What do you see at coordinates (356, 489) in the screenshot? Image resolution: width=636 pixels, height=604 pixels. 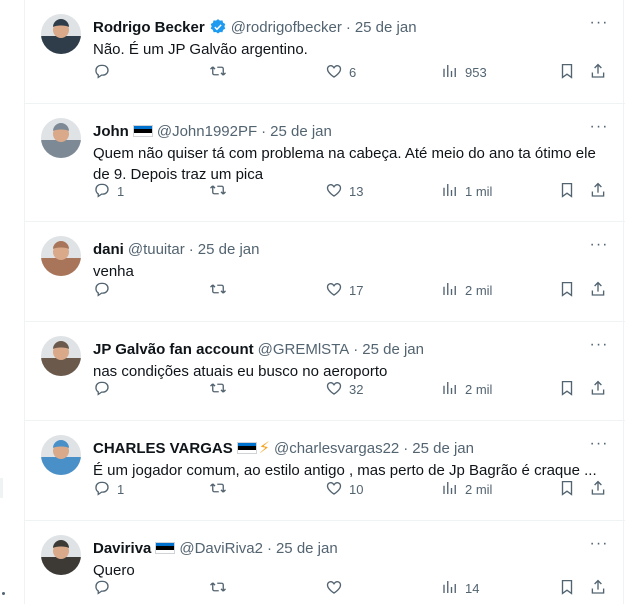 I see `likes-count: 10` at bounding box center [356, 489].